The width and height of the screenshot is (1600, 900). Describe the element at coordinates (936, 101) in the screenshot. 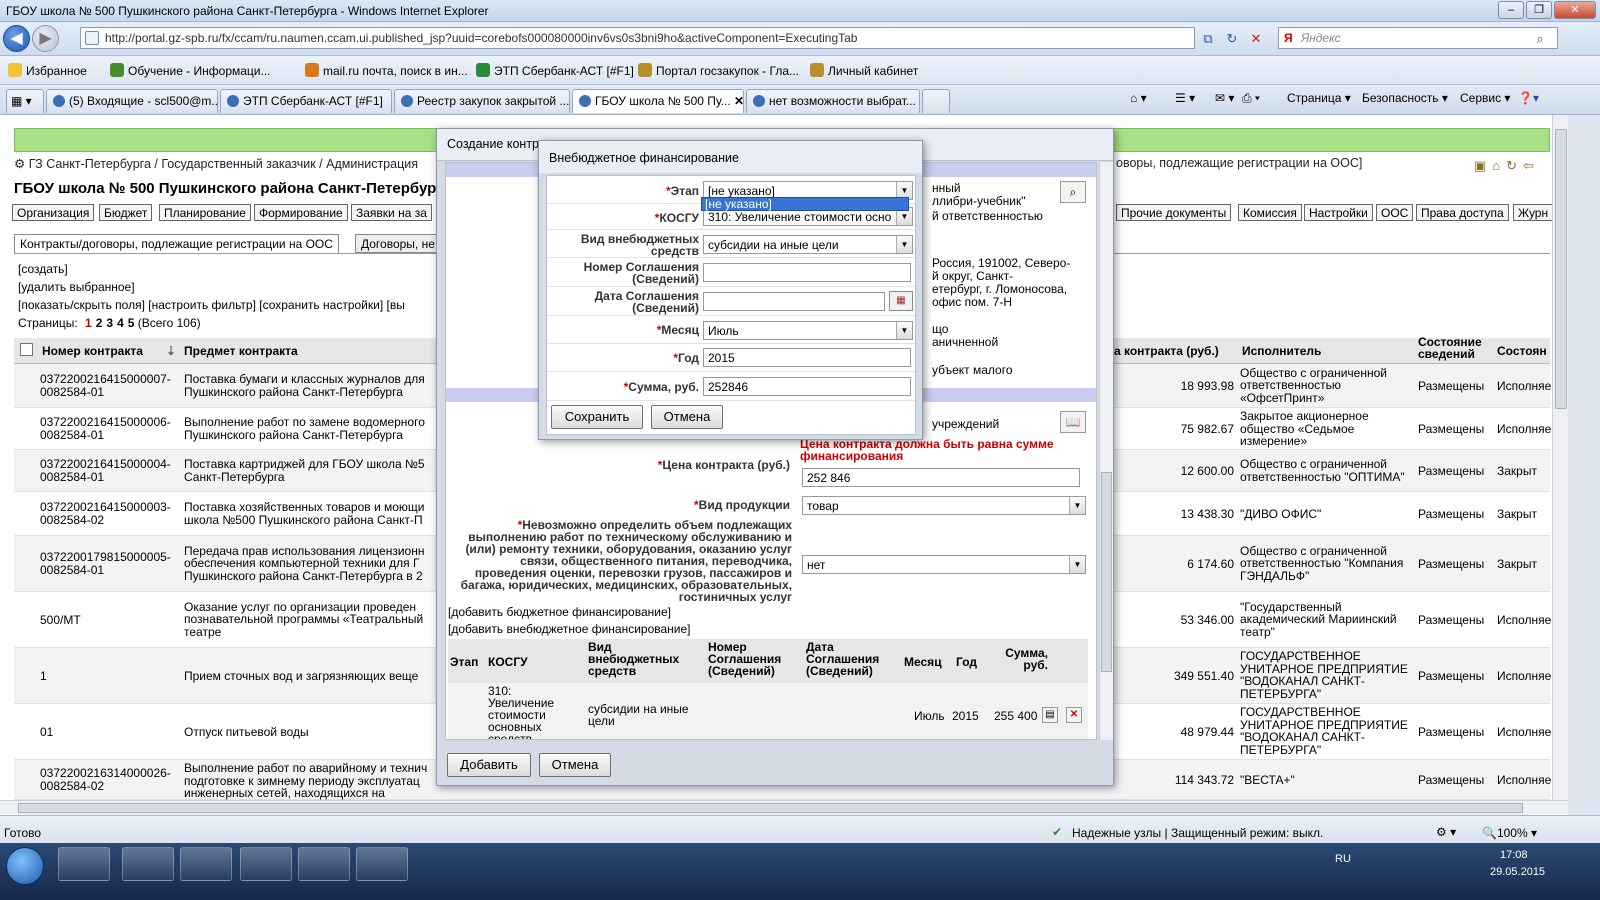

I see `new-tab-button` at that location.